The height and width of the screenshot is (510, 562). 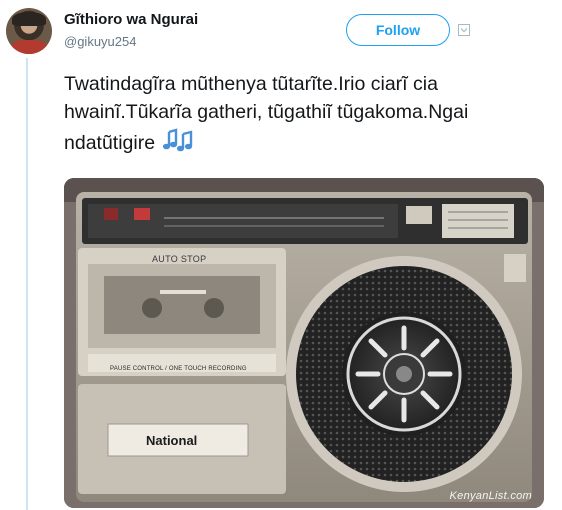 I want to click on music-notes-icon, so click(x=178, y=143).